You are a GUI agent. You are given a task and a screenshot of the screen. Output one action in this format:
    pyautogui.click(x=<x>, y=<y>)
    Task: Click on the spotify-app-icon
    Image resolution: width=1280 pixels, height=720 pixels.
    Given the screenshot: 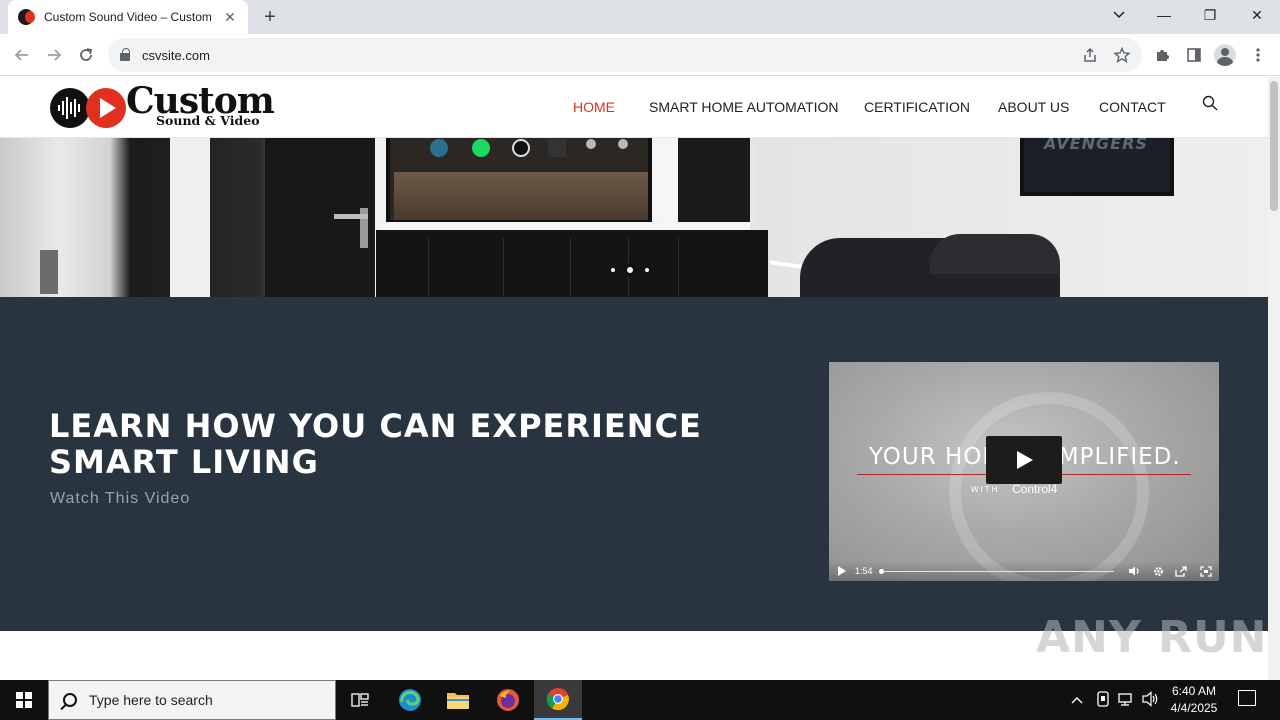 What is the action you would take?
    pyautogui.click(x=481, y=148)
    